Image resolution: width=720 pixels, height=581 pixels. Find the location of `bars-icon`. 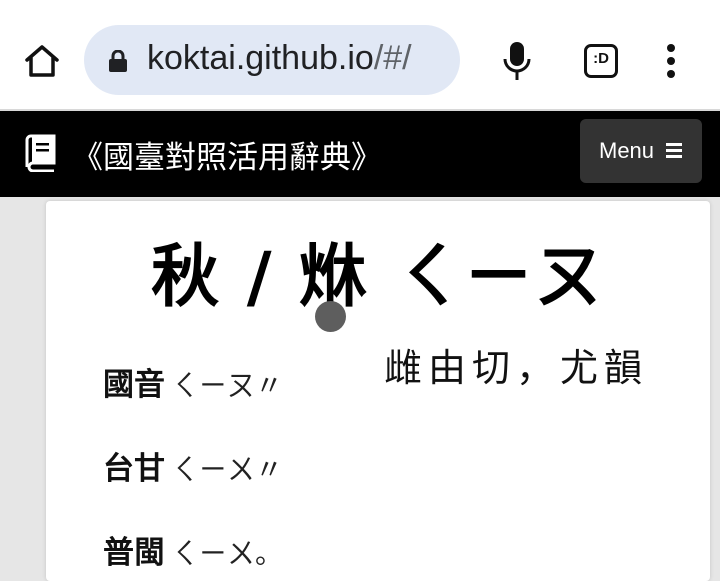

bars-icon is located at coordinates (674, 151).